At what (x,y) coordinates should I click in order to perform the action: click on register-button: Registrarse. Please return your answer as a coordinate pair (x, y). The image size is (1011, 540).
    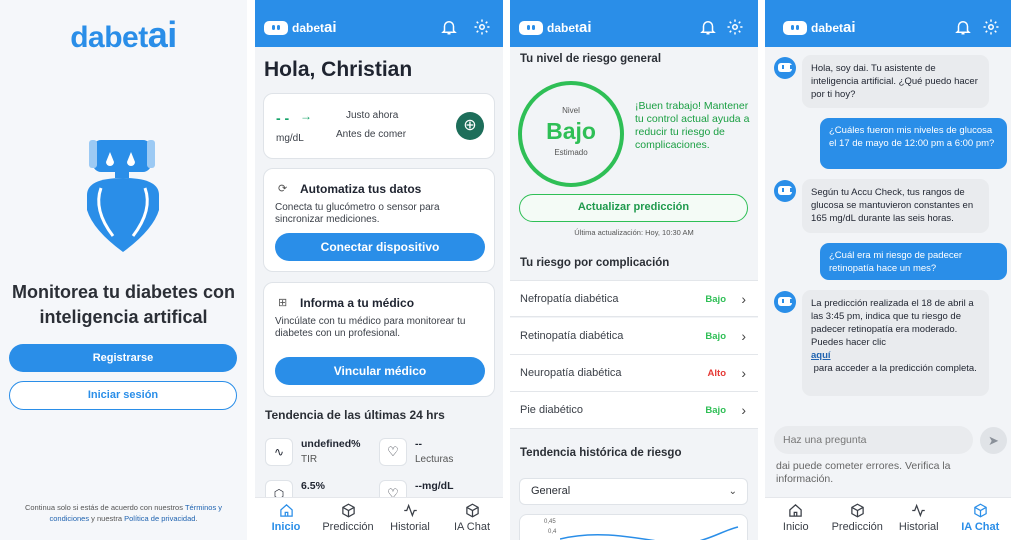
    Looking at the image, I should click on (123, 358).